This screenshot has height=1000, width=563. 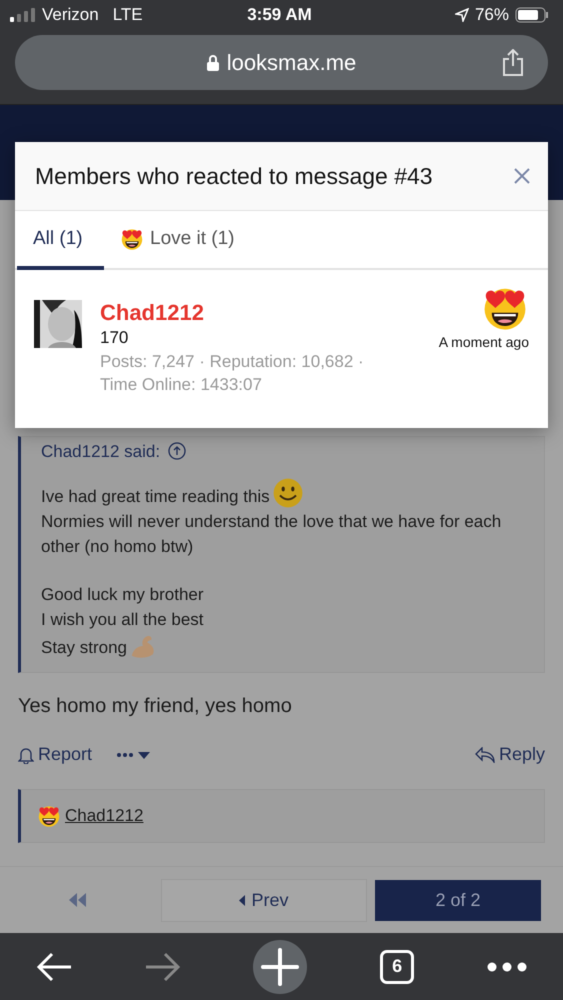 What do you see at coordinates (60, 240) in the screenshot?
I see `reaction-tab: All (1)` at bounding box center [60, 240].